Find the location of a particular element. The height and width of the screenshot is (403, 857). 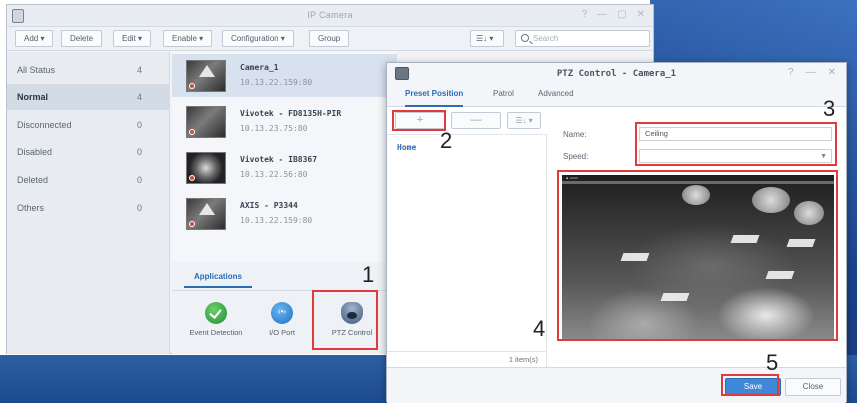

remove-preset-button: — is located at coordinates (476, 120).